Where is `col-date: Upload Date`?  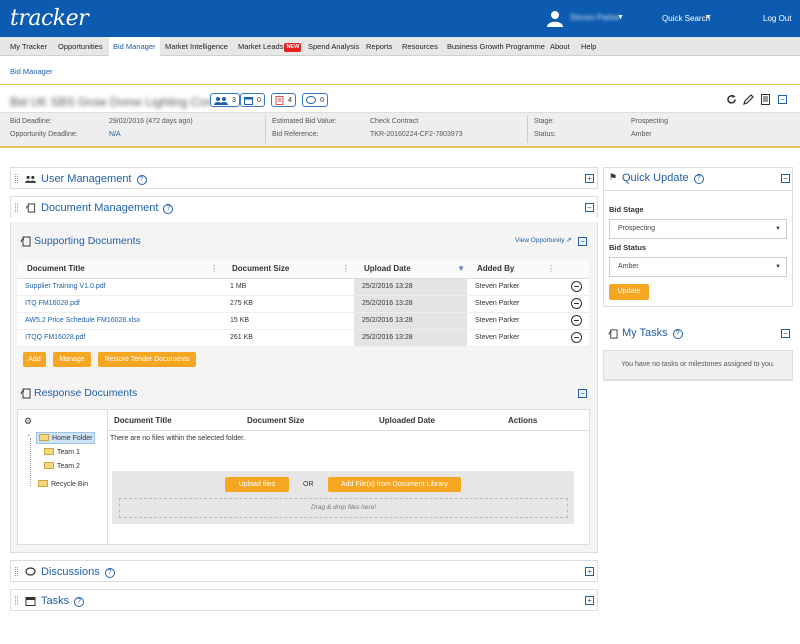 col-date: Upload Date is located at coordinates (387, 269).